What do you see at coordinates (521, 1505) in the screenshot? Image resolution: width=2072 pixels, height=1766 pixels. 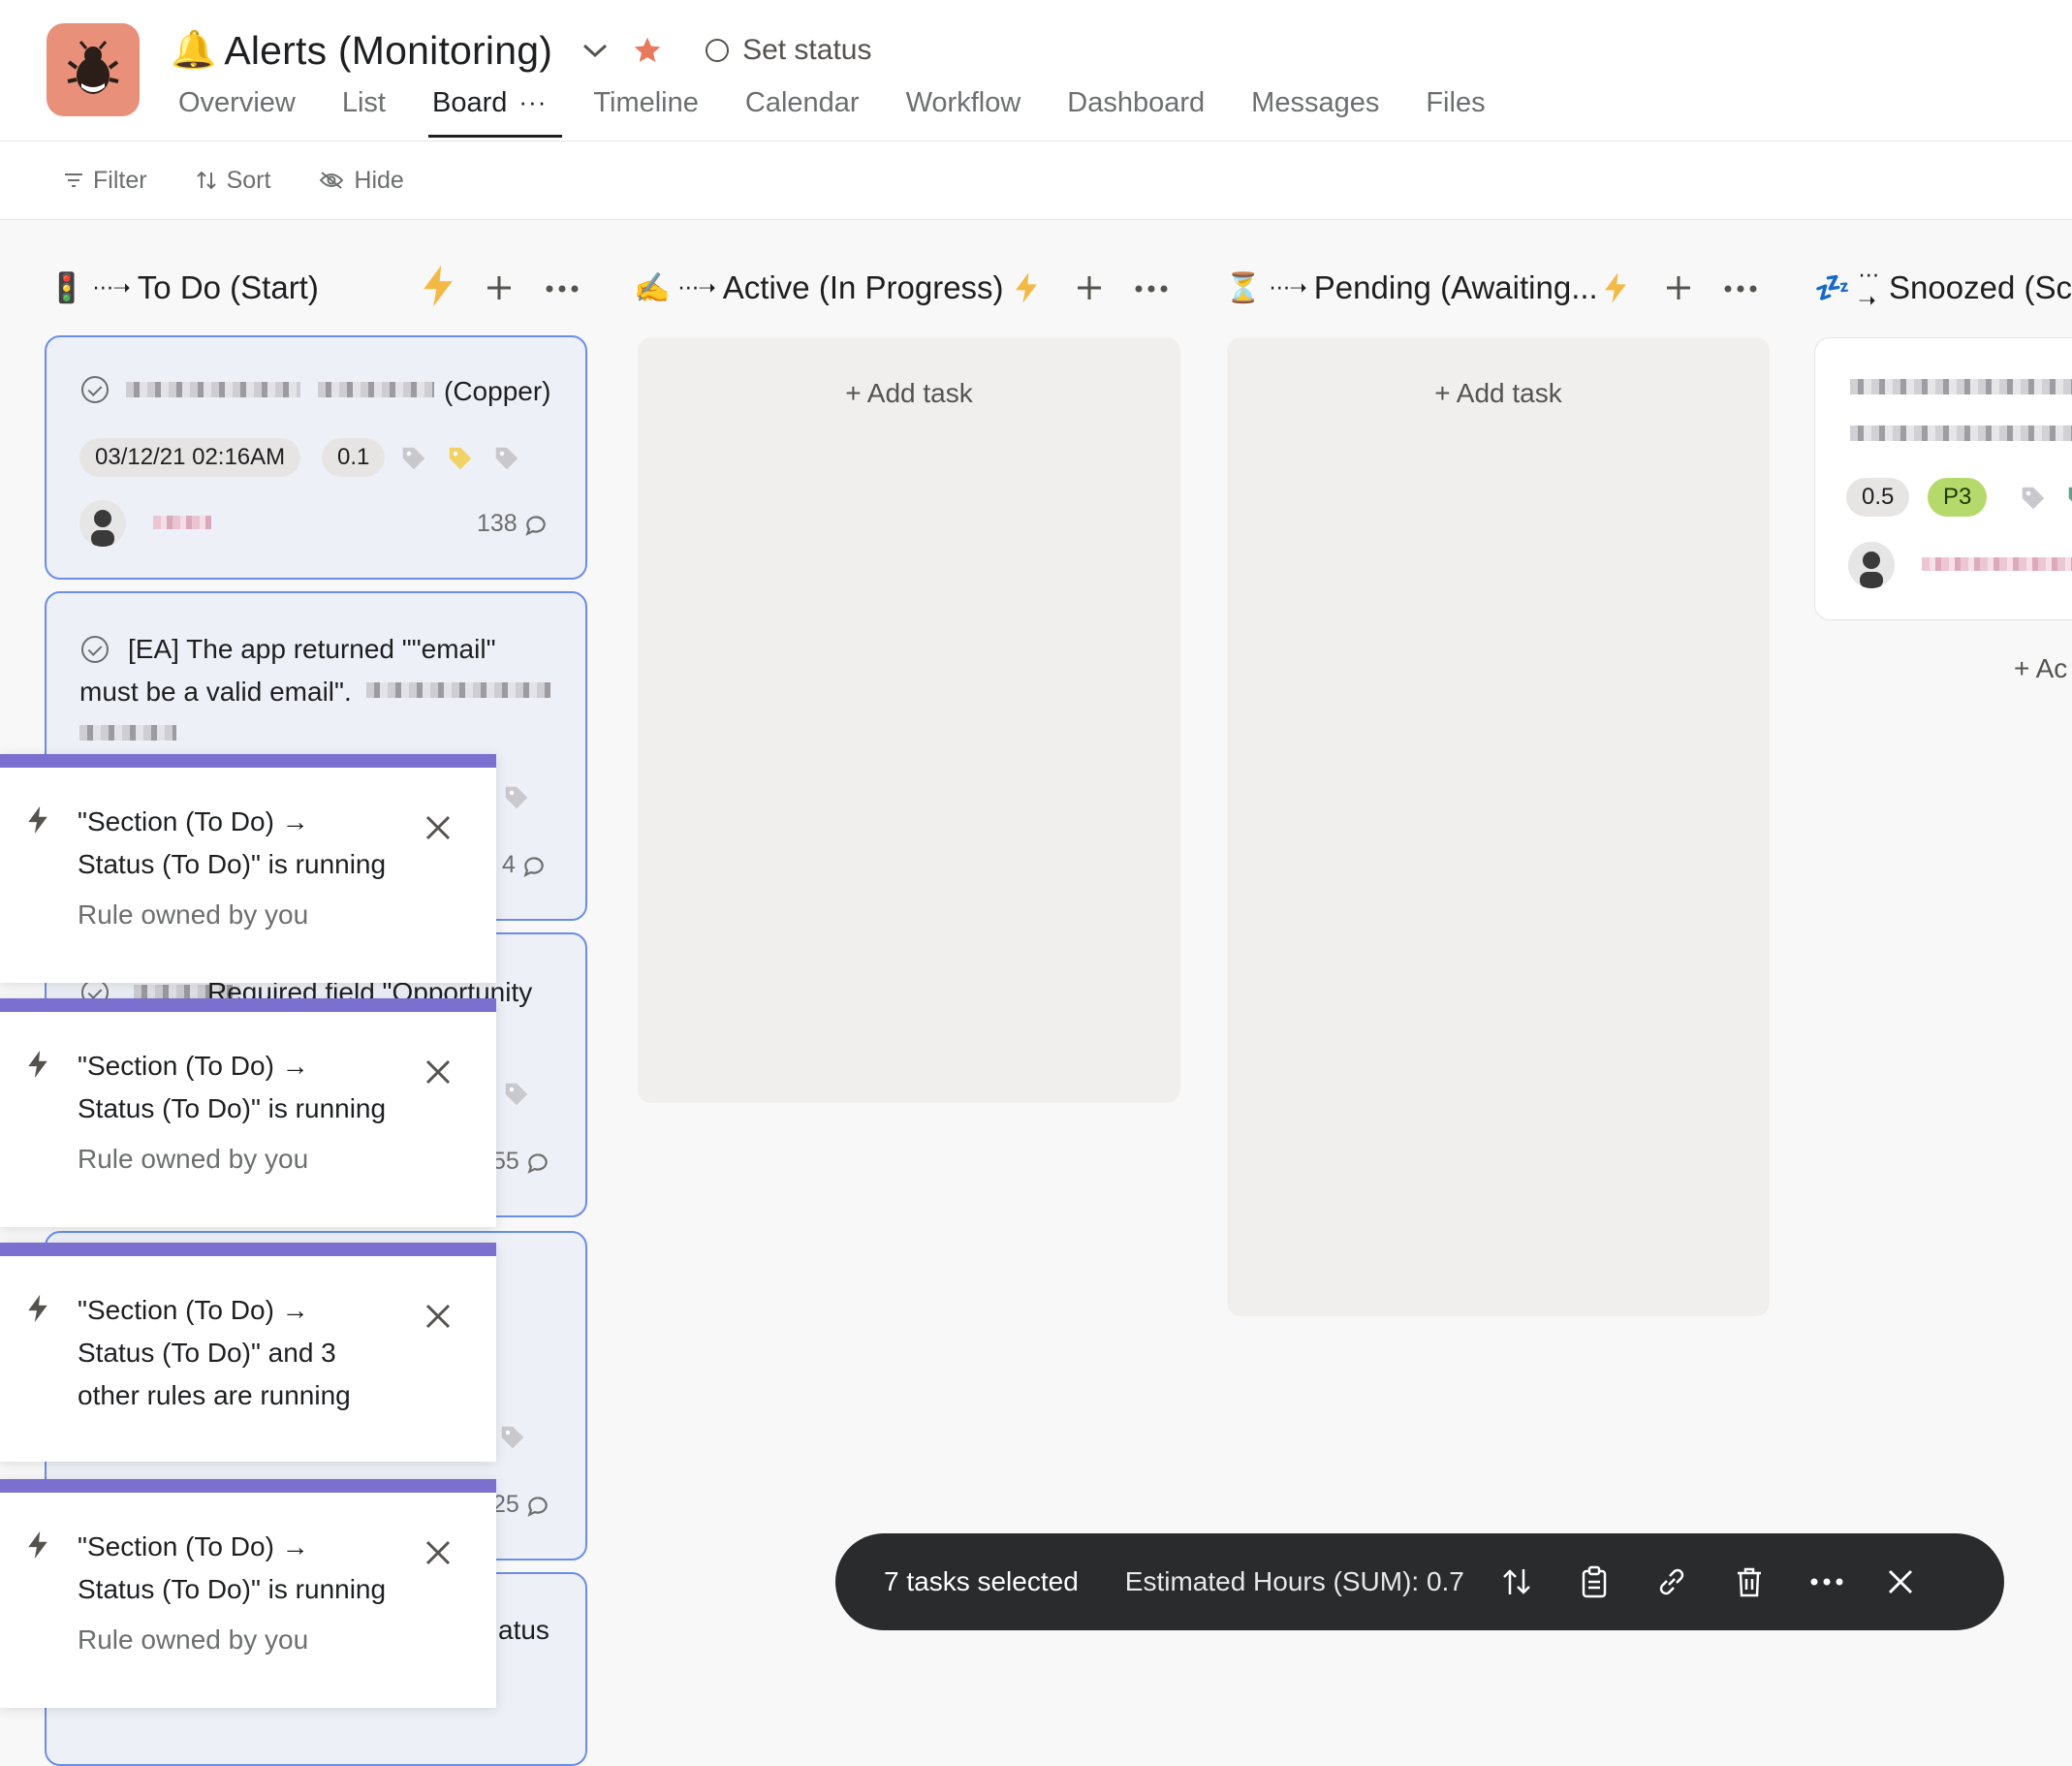 I see `comment-count: 25` at bounding box center [521, 1505].